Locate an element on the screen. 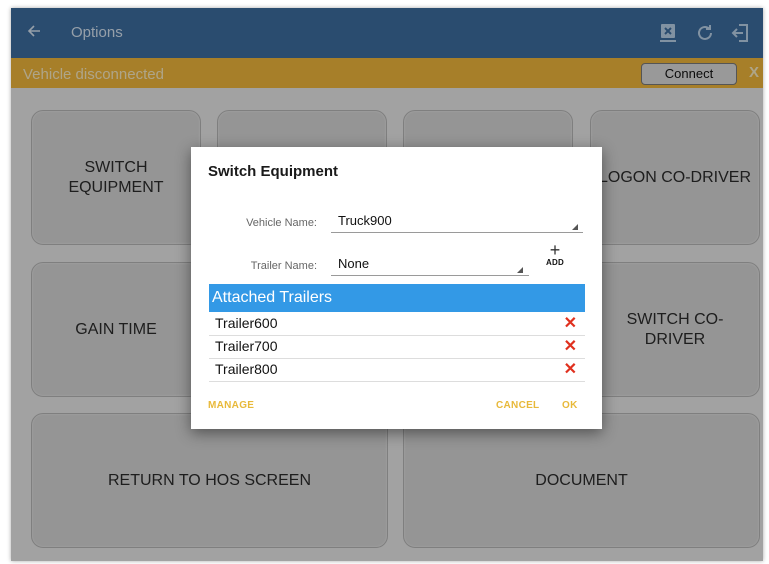 The image size is (769, 564). trailer-name: Trailer600 is located at coordinates (246, 323).